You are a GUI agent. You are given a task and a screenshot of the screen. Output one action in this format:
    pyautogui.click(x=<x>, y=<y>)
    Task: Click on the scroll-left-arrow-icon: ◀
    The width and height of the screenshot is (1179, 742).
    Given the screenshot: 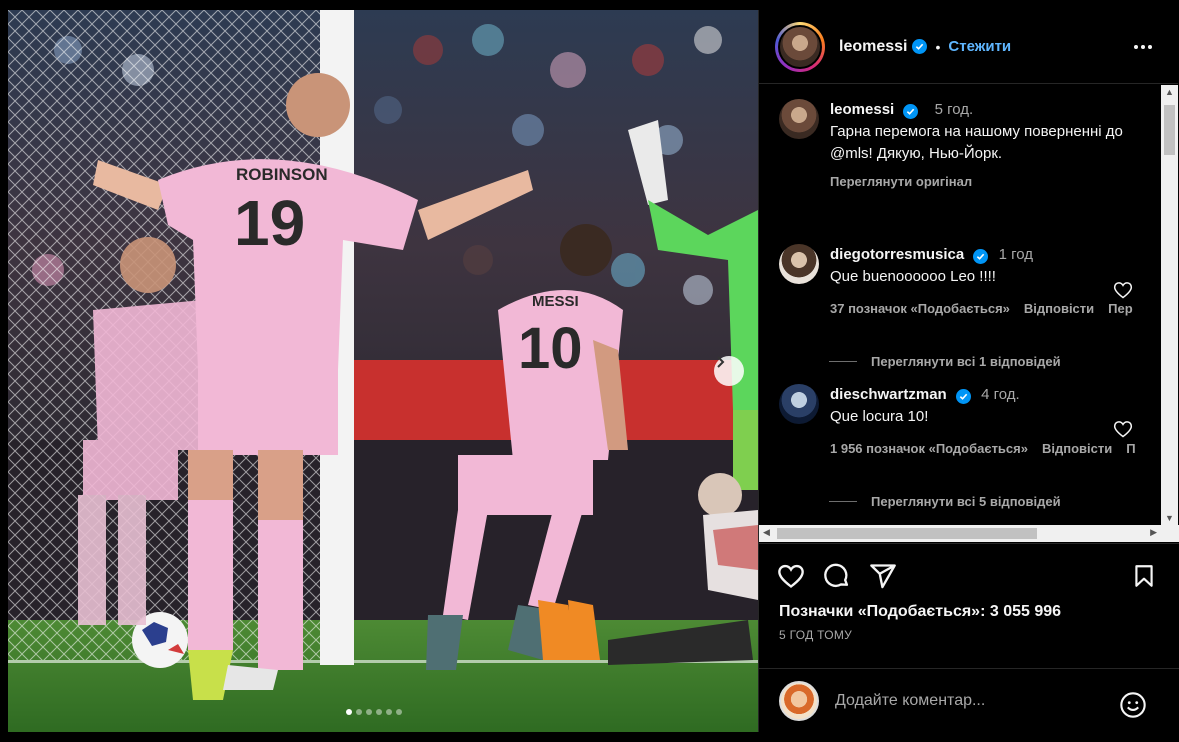 What is the action you would take?
    pyautogui.click(x=766, y=532)
    